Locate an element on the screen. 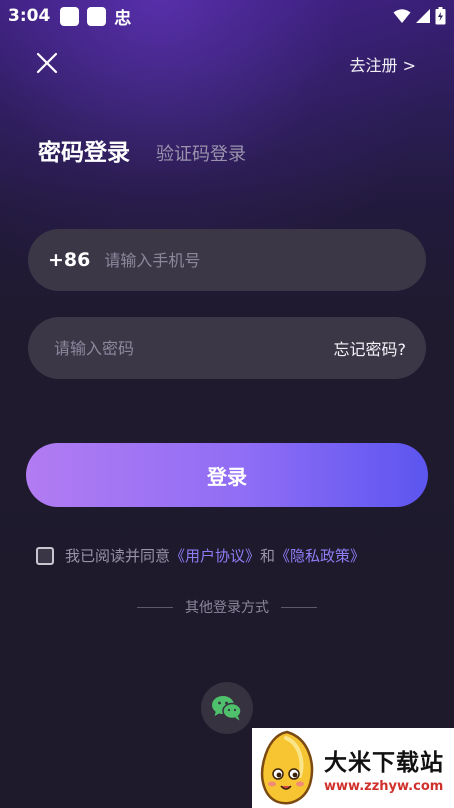 The width and height of the screenshot is (454, 808). login-button: 登录 is located at coordinates (227, 475).